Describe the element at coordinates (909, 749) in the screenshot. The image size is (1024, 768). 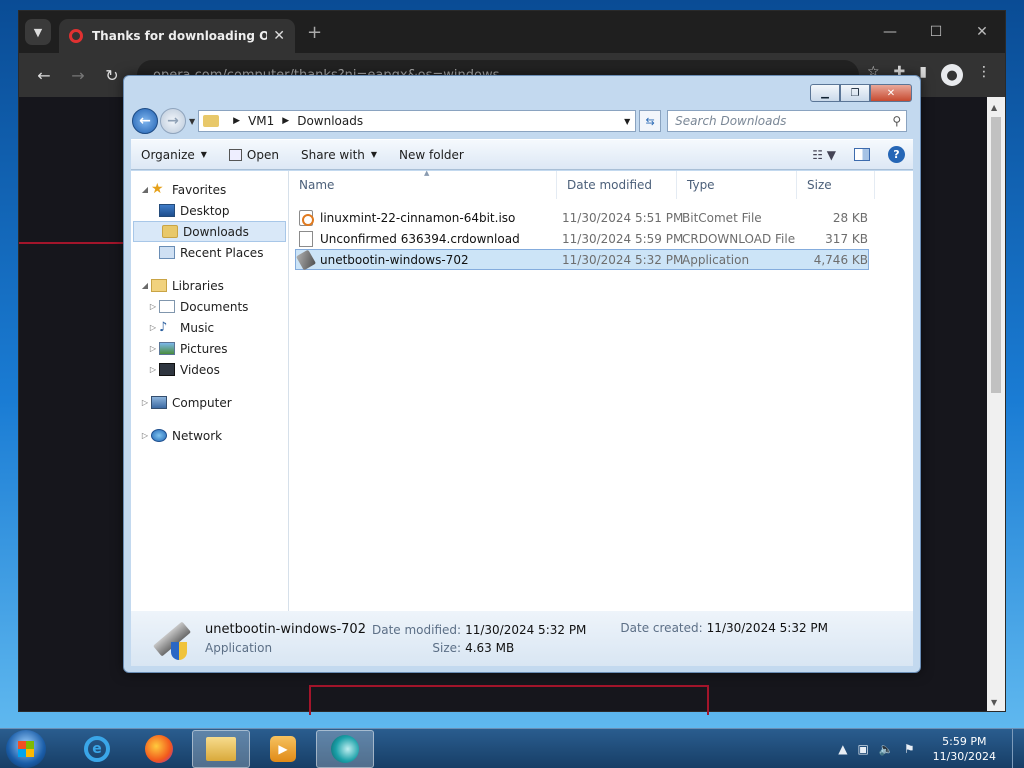
I see `action-center-flag-icon: ⚑` at that location.